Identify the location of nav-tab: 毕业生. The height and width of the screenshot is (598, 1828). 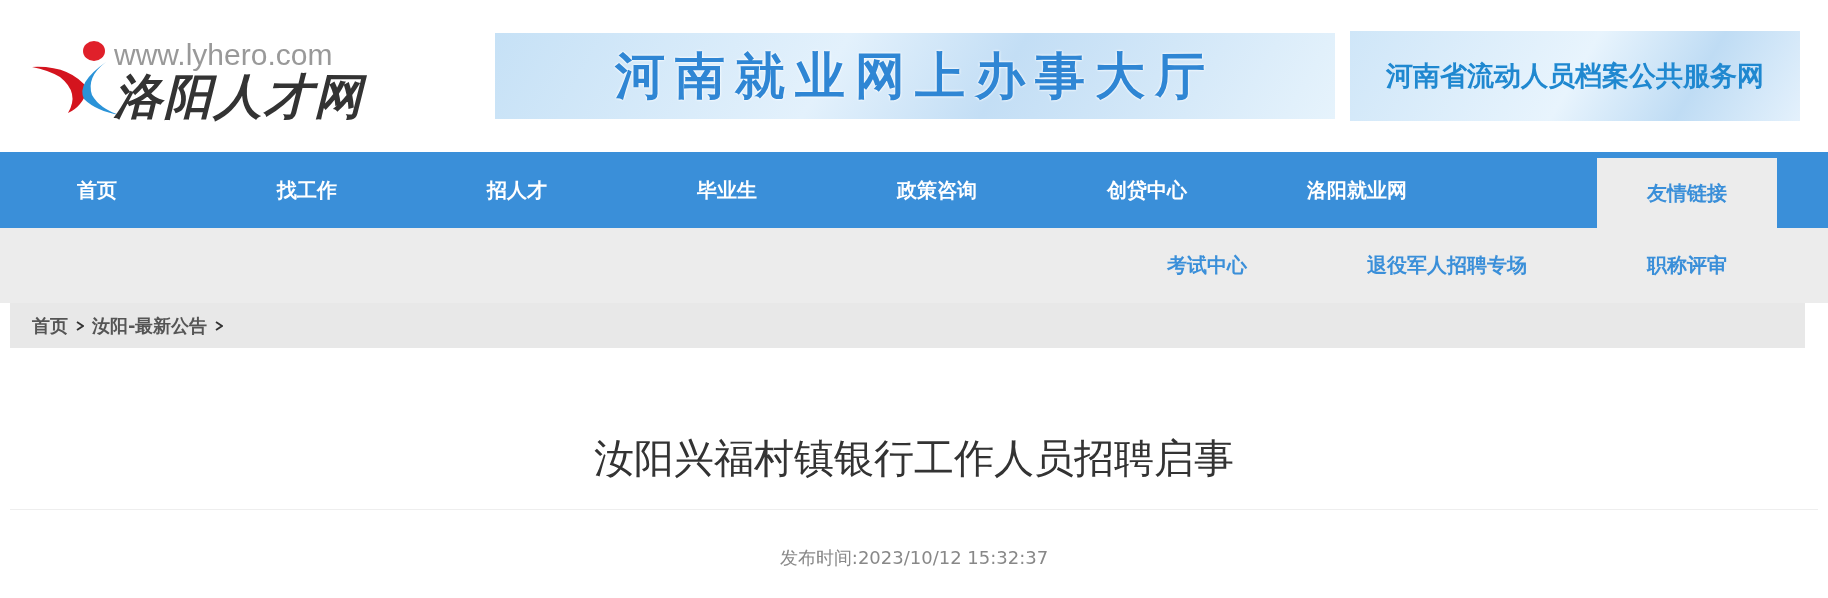
(727, 190).